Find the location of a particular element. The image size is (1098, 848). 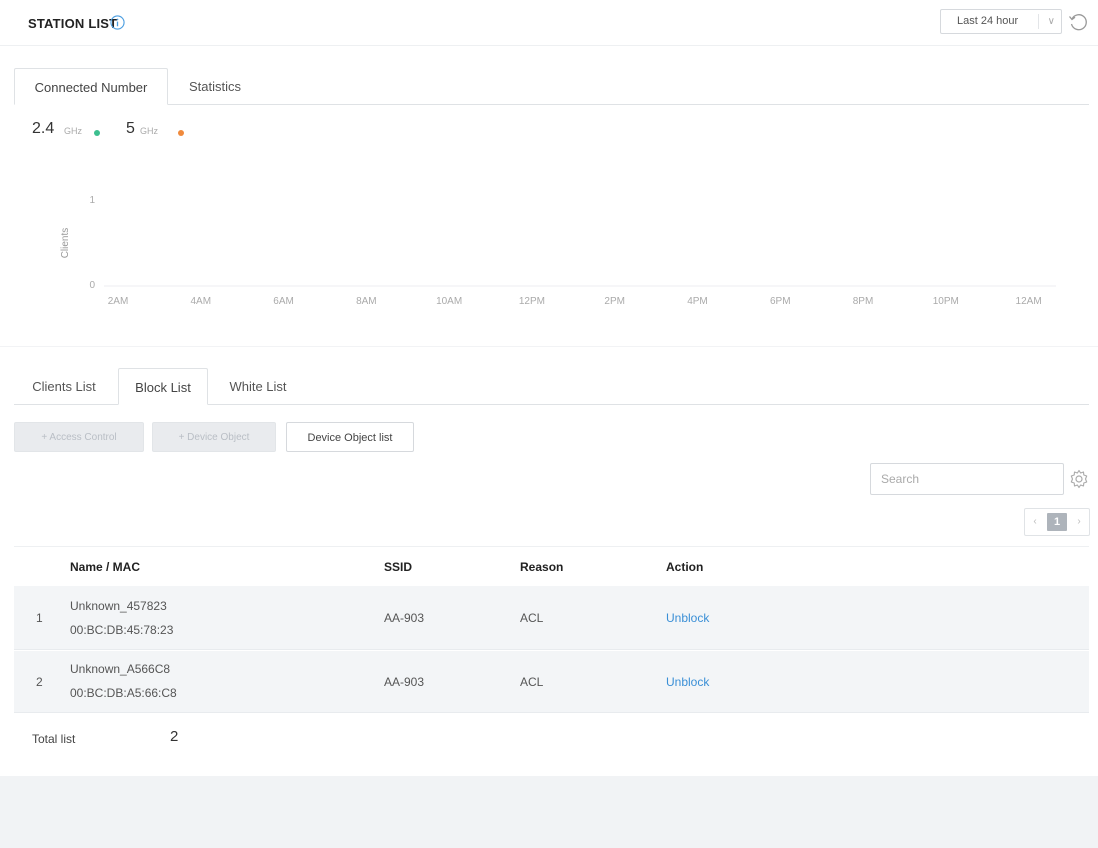

y-axis-label: Clients is located at coordinates (65, 243).